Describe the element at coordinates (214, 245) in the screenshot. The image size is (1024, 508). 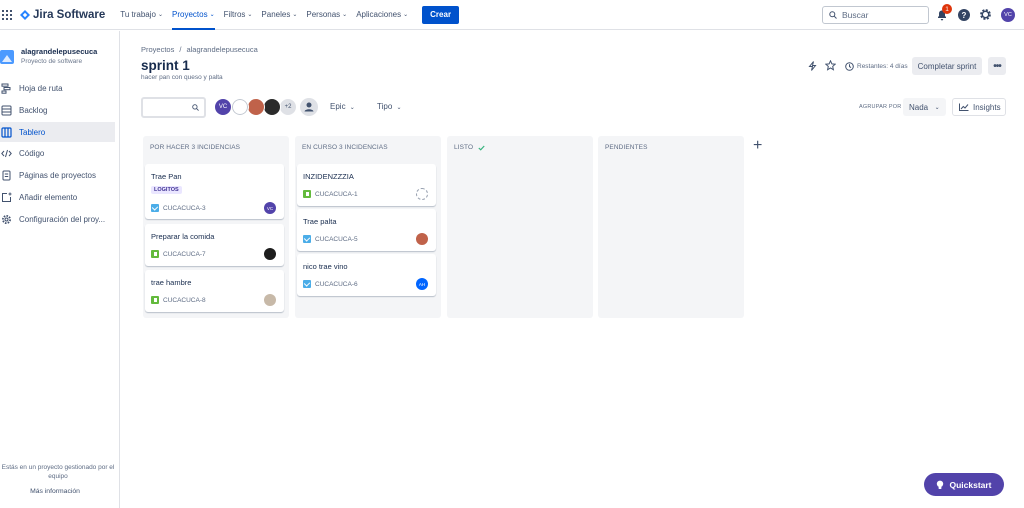
I see `issue-card: Preparar la comida CUCACUCA-7` at that location.